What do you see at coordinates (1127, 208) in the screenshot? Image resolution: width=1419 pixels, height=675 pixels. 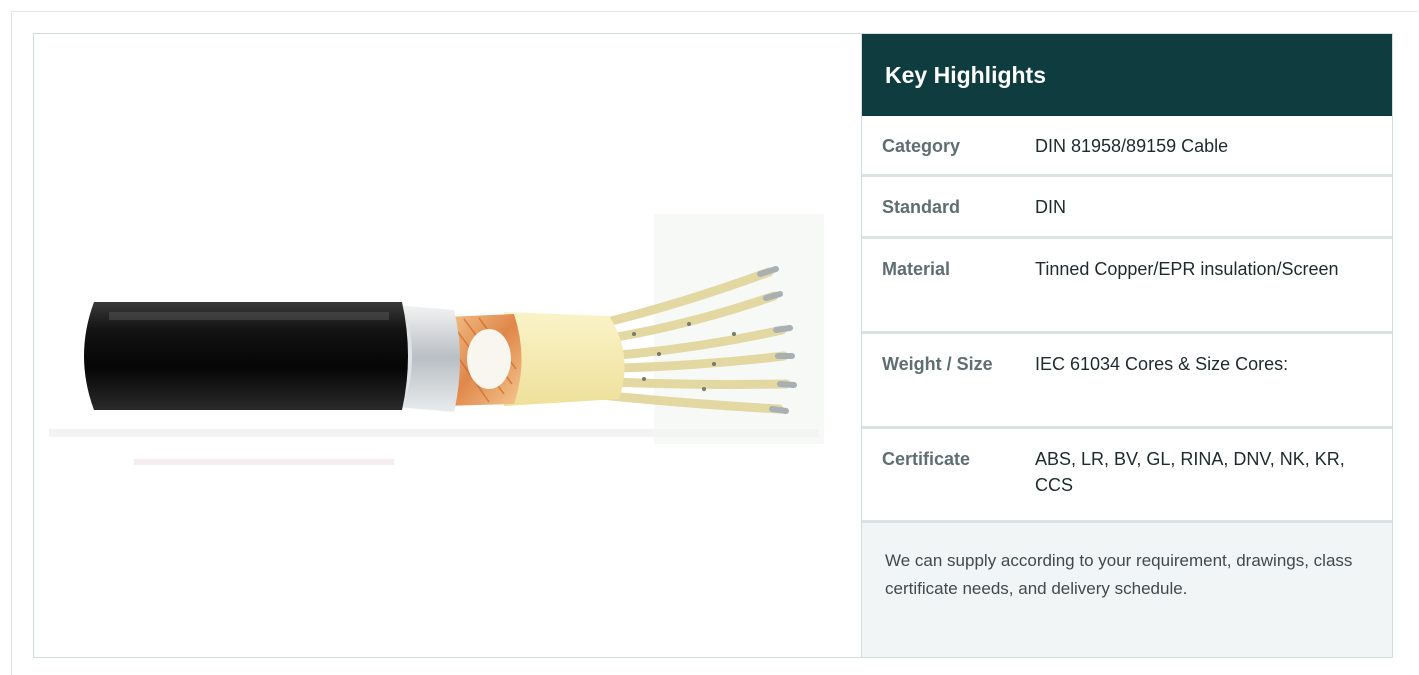 I see `spec-row-standard: Standard DIN` at bounding box center [1127, 208].